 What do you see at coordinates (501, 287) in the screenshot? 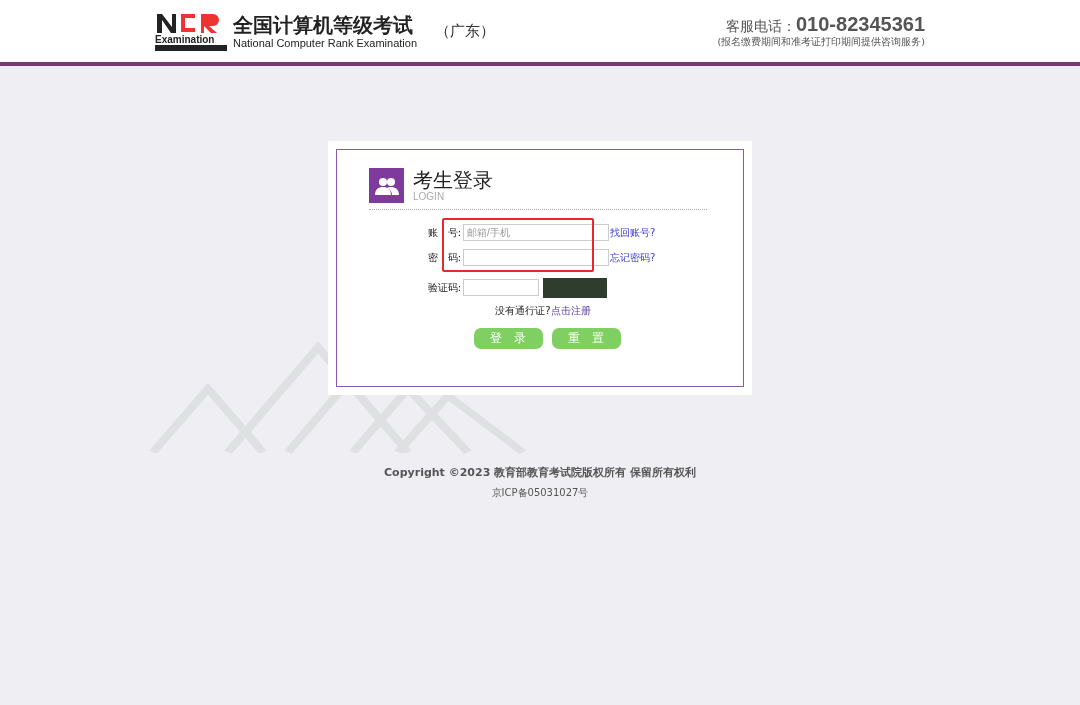
I see `captcha-input` at bounding box center [501, 287].